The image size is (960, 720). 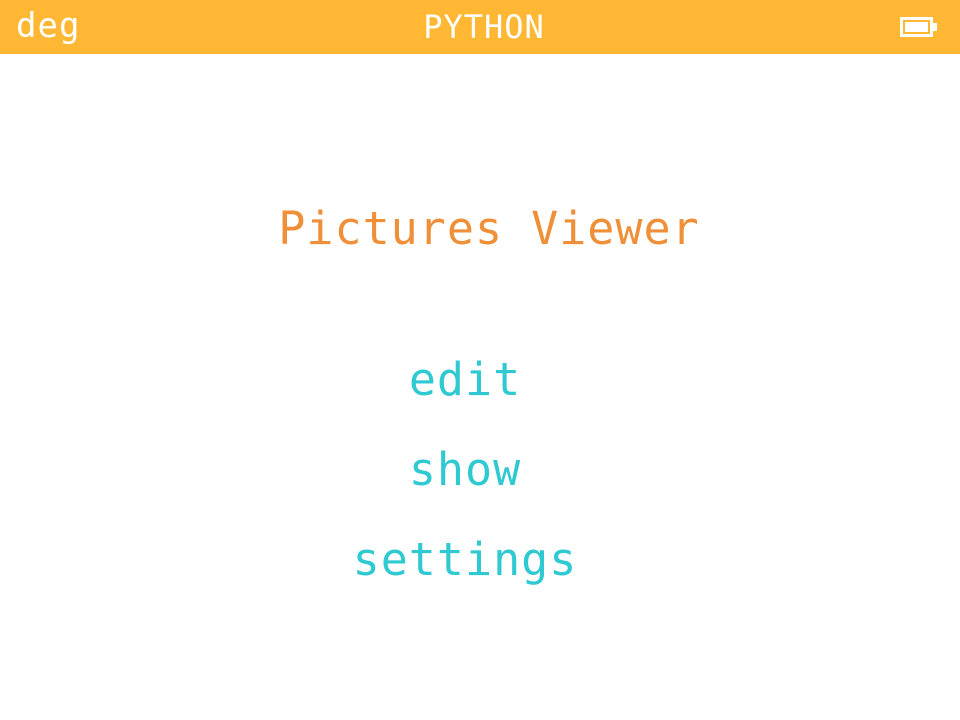 What do you see at coordinates (465, 560) in the screenshot?
I see `menu-item-settings: settings` at bounding box center [465, 560].